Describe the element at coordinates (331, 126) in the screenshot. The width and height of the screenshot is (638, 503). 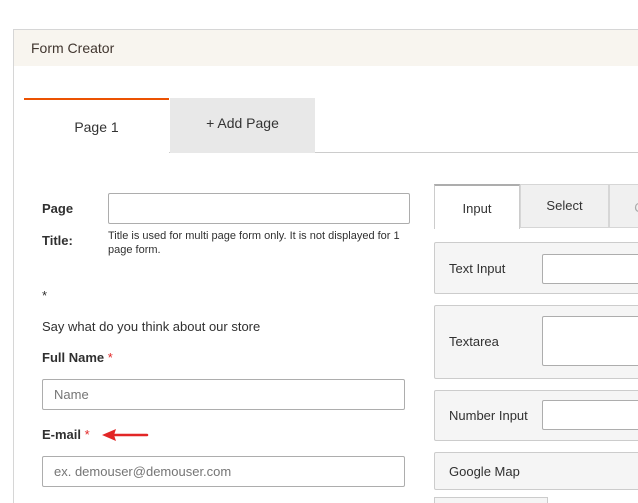
I see `page-tabs: Page 1 + Add Page` at that location.